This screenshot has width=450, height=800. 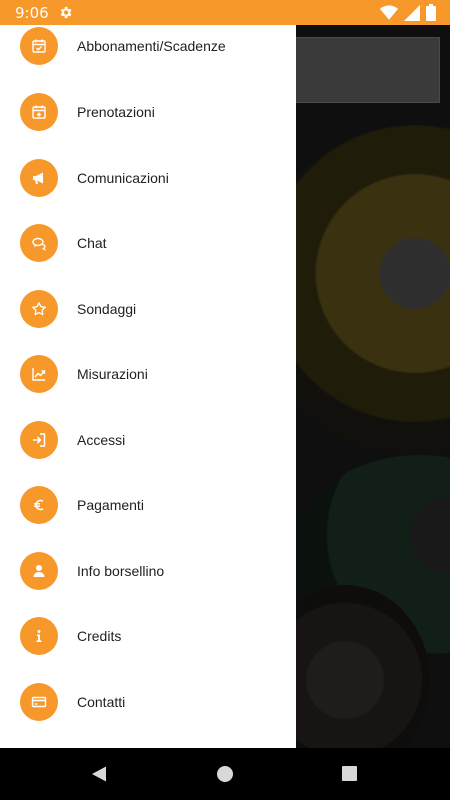 I want to click on menu-item-label: Accessi, so click(x=101, y=440).